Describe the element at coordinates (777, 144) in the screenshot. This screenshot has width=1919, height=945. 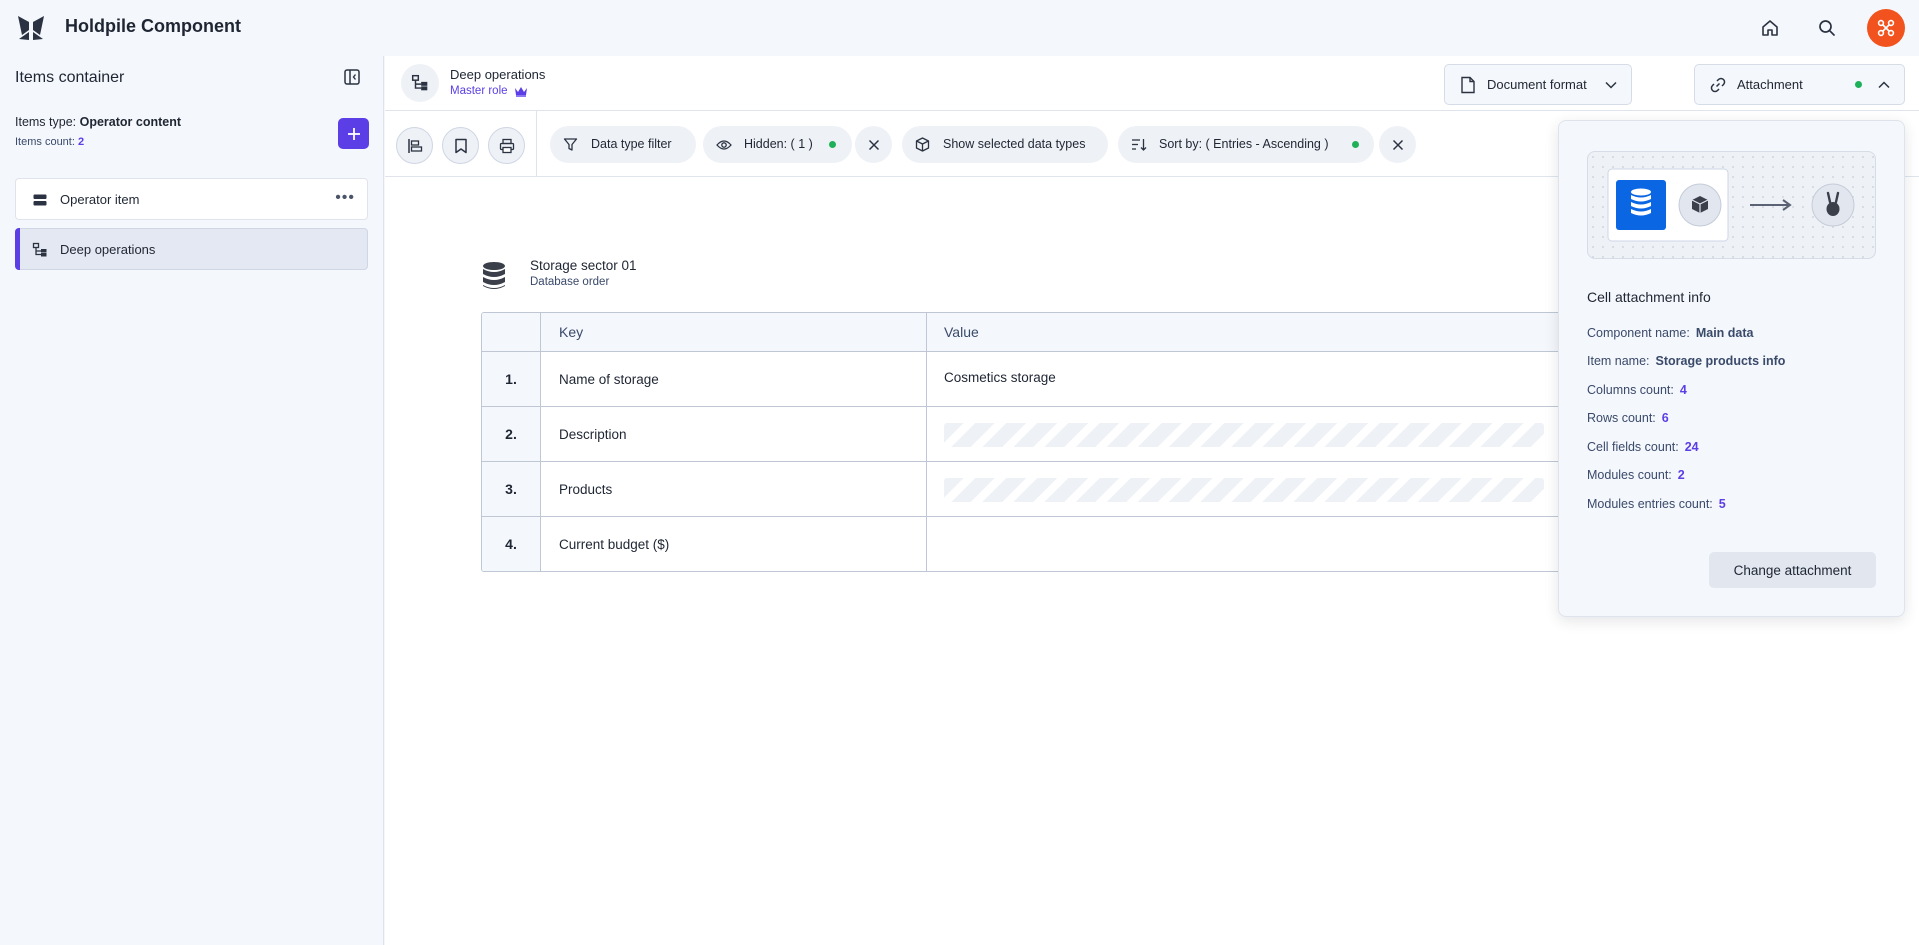
I see `hidden-items-chip: Hidden: ( 1 )` at that location.